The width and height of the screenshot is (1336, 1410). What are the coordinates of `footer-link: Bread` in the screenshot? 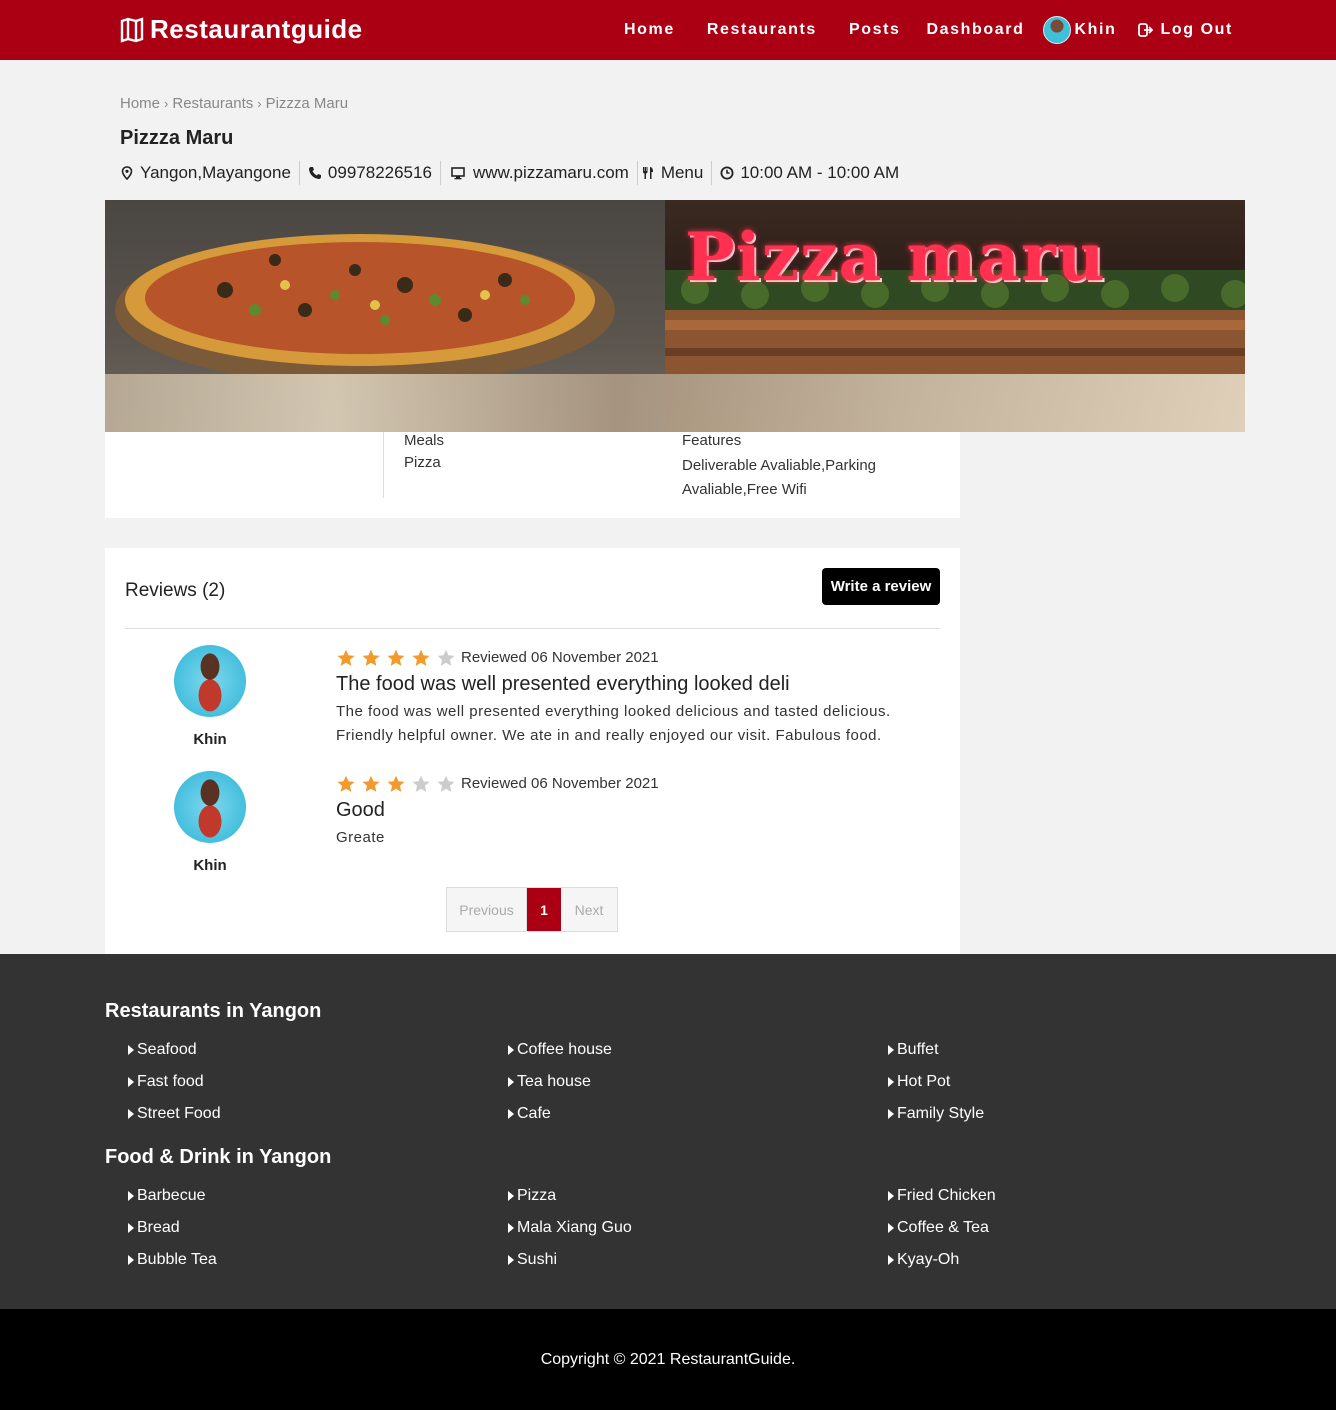 It's located at (154, 1228).